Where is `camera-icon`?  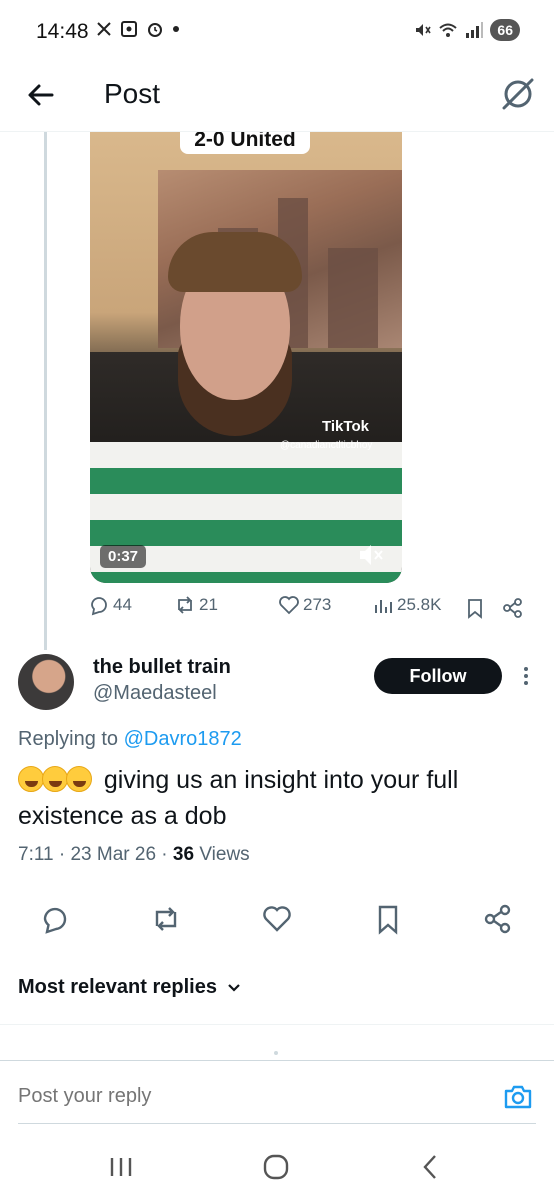
camera-icon is located at coordinates (518, 1097).